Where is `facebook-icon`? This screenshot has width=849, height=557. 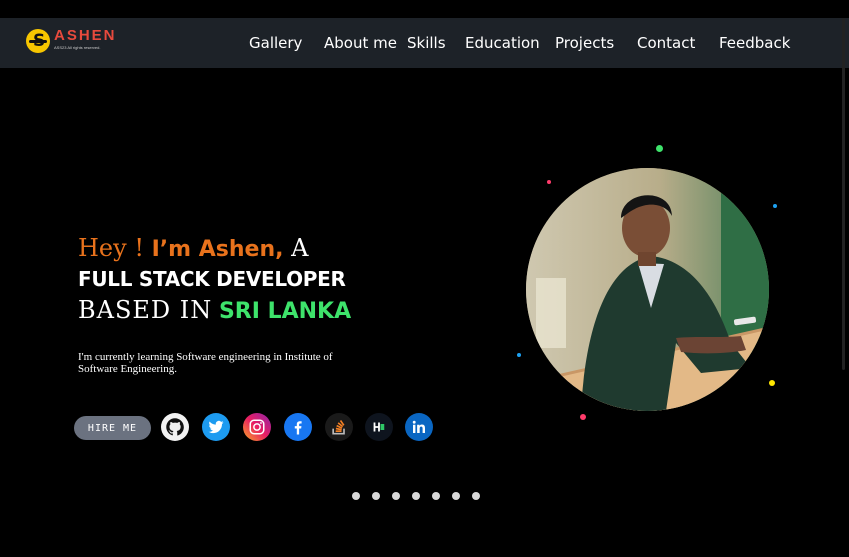 facebook-icon is located at coordinates (298, 428).